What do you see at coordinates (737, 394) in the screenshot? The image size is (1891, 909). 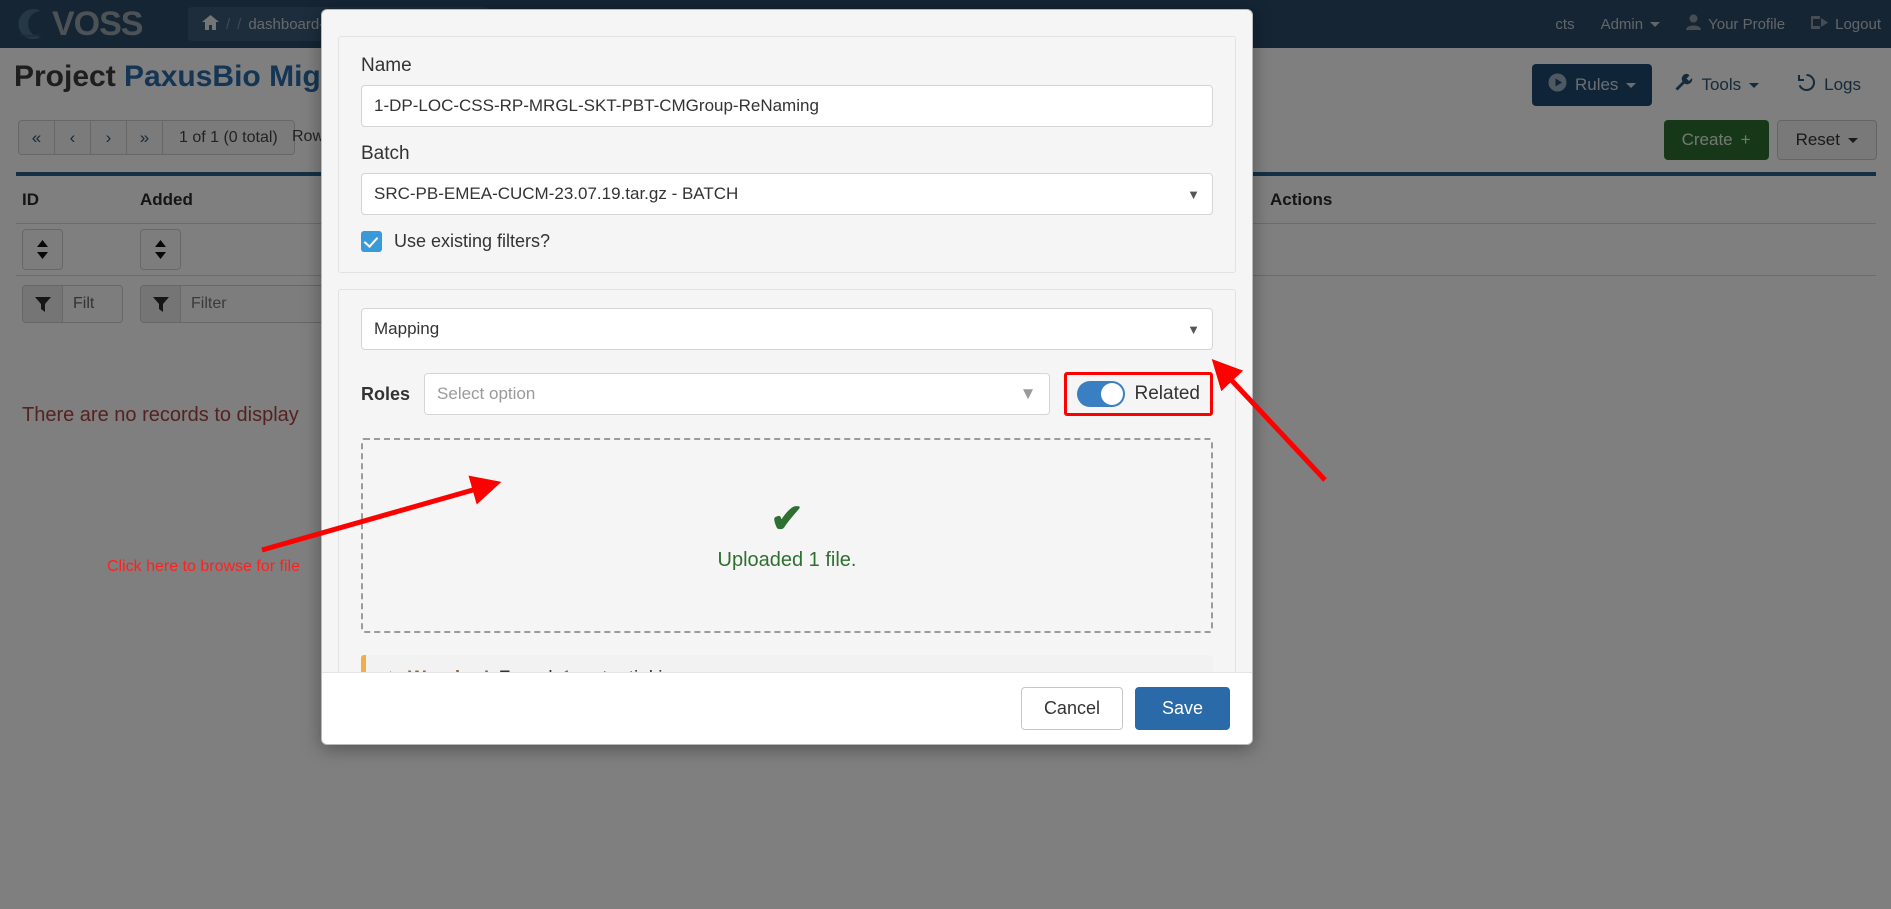 I see `roles-select: Select option ▼` at bounding box center [737, 394].